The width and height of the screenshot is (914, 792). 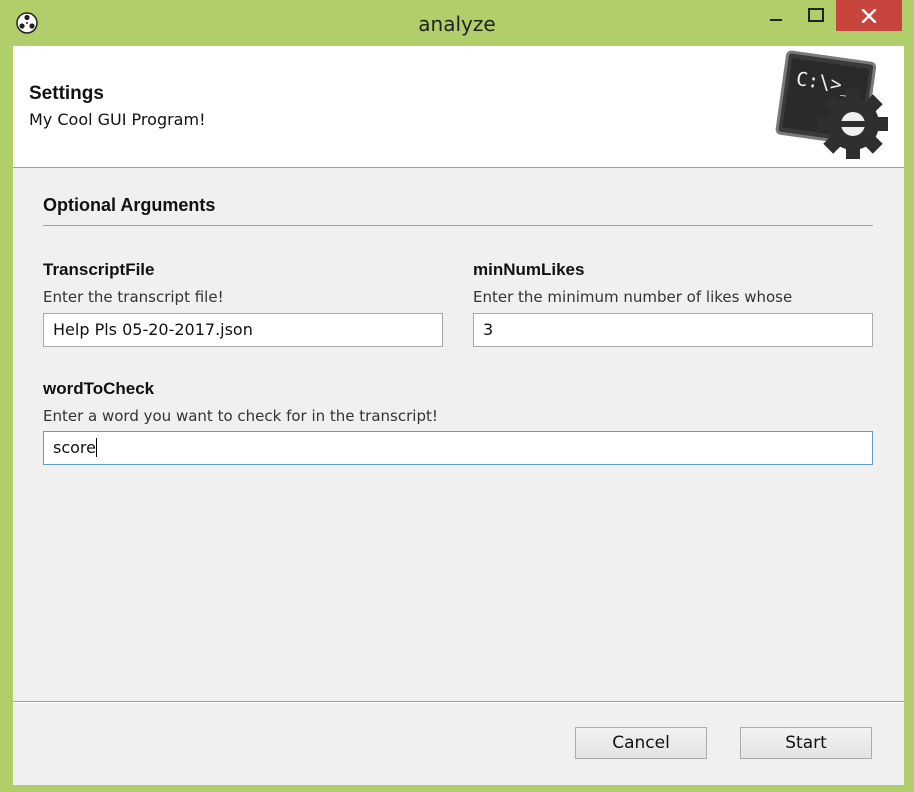 I want to click on minimize-icon, so click(x=776, y=20).